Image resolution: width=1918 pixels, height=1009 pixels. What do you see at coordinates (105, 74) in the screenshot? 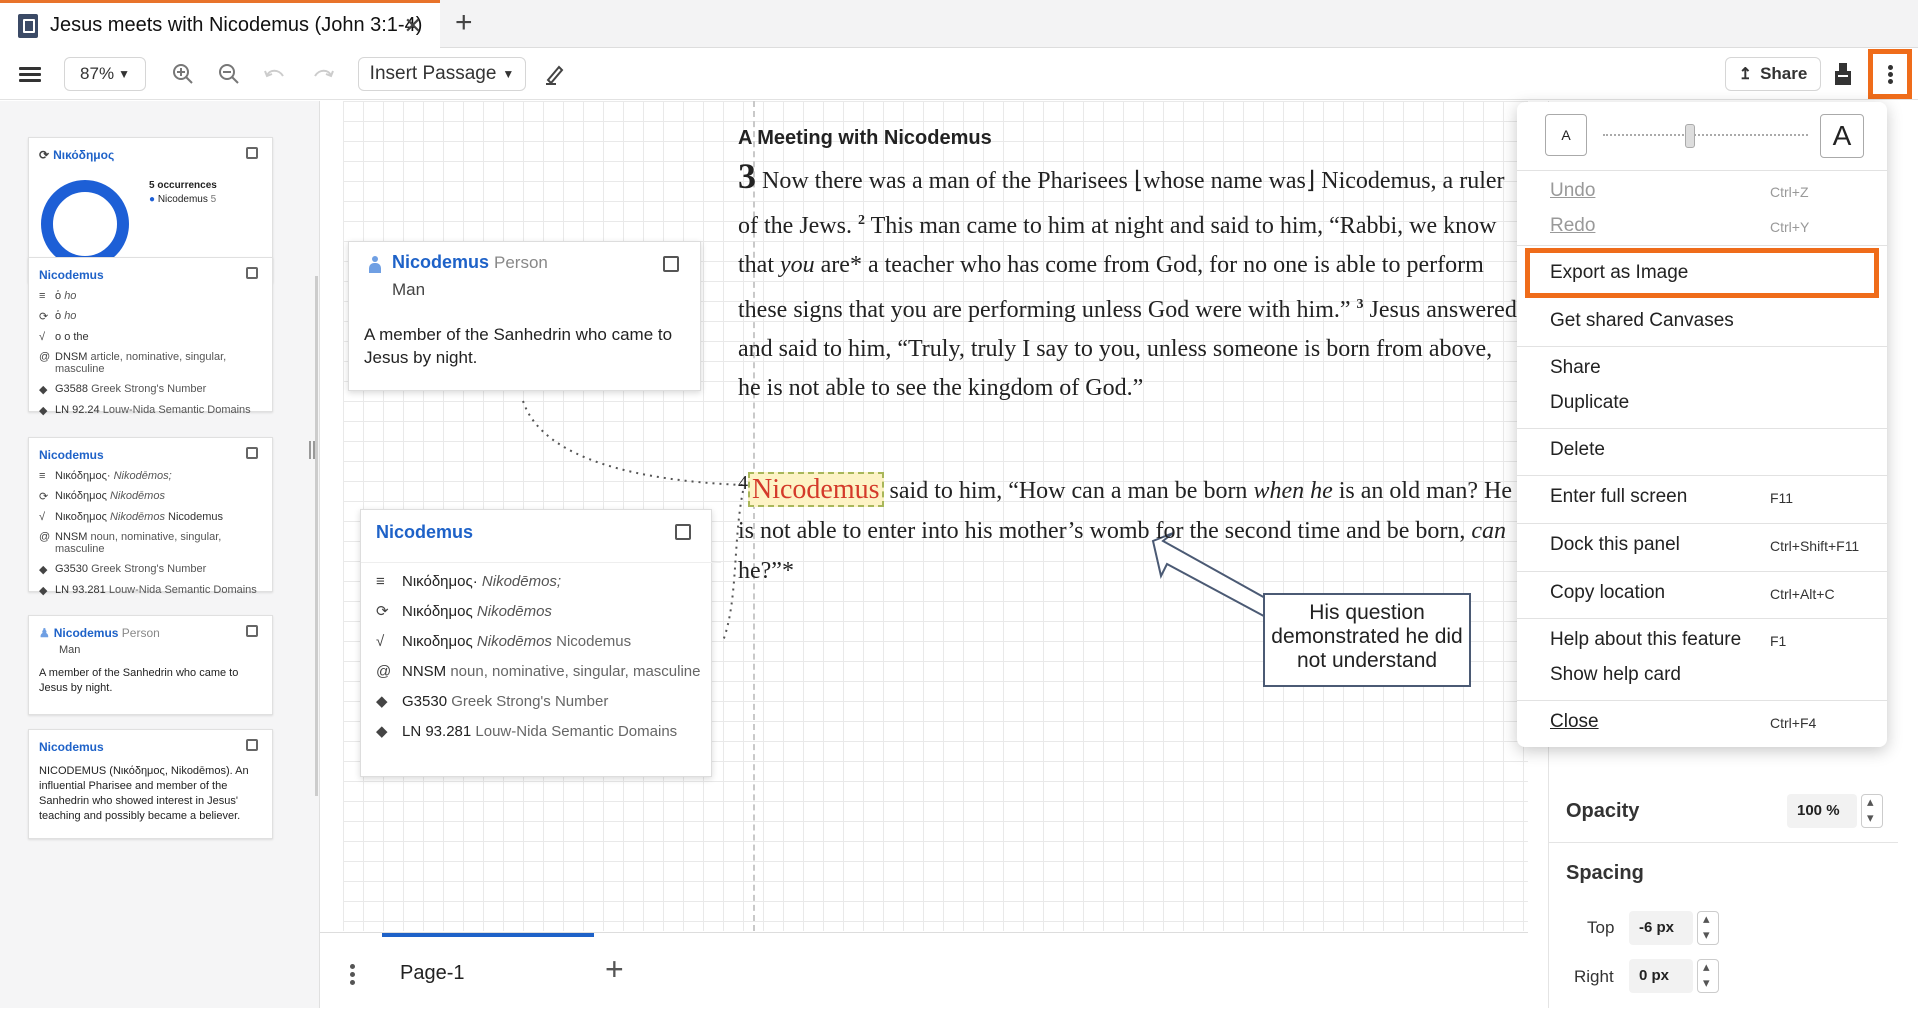
I see `zoom-select: 87% ▼` at bounding box center [105, 74].